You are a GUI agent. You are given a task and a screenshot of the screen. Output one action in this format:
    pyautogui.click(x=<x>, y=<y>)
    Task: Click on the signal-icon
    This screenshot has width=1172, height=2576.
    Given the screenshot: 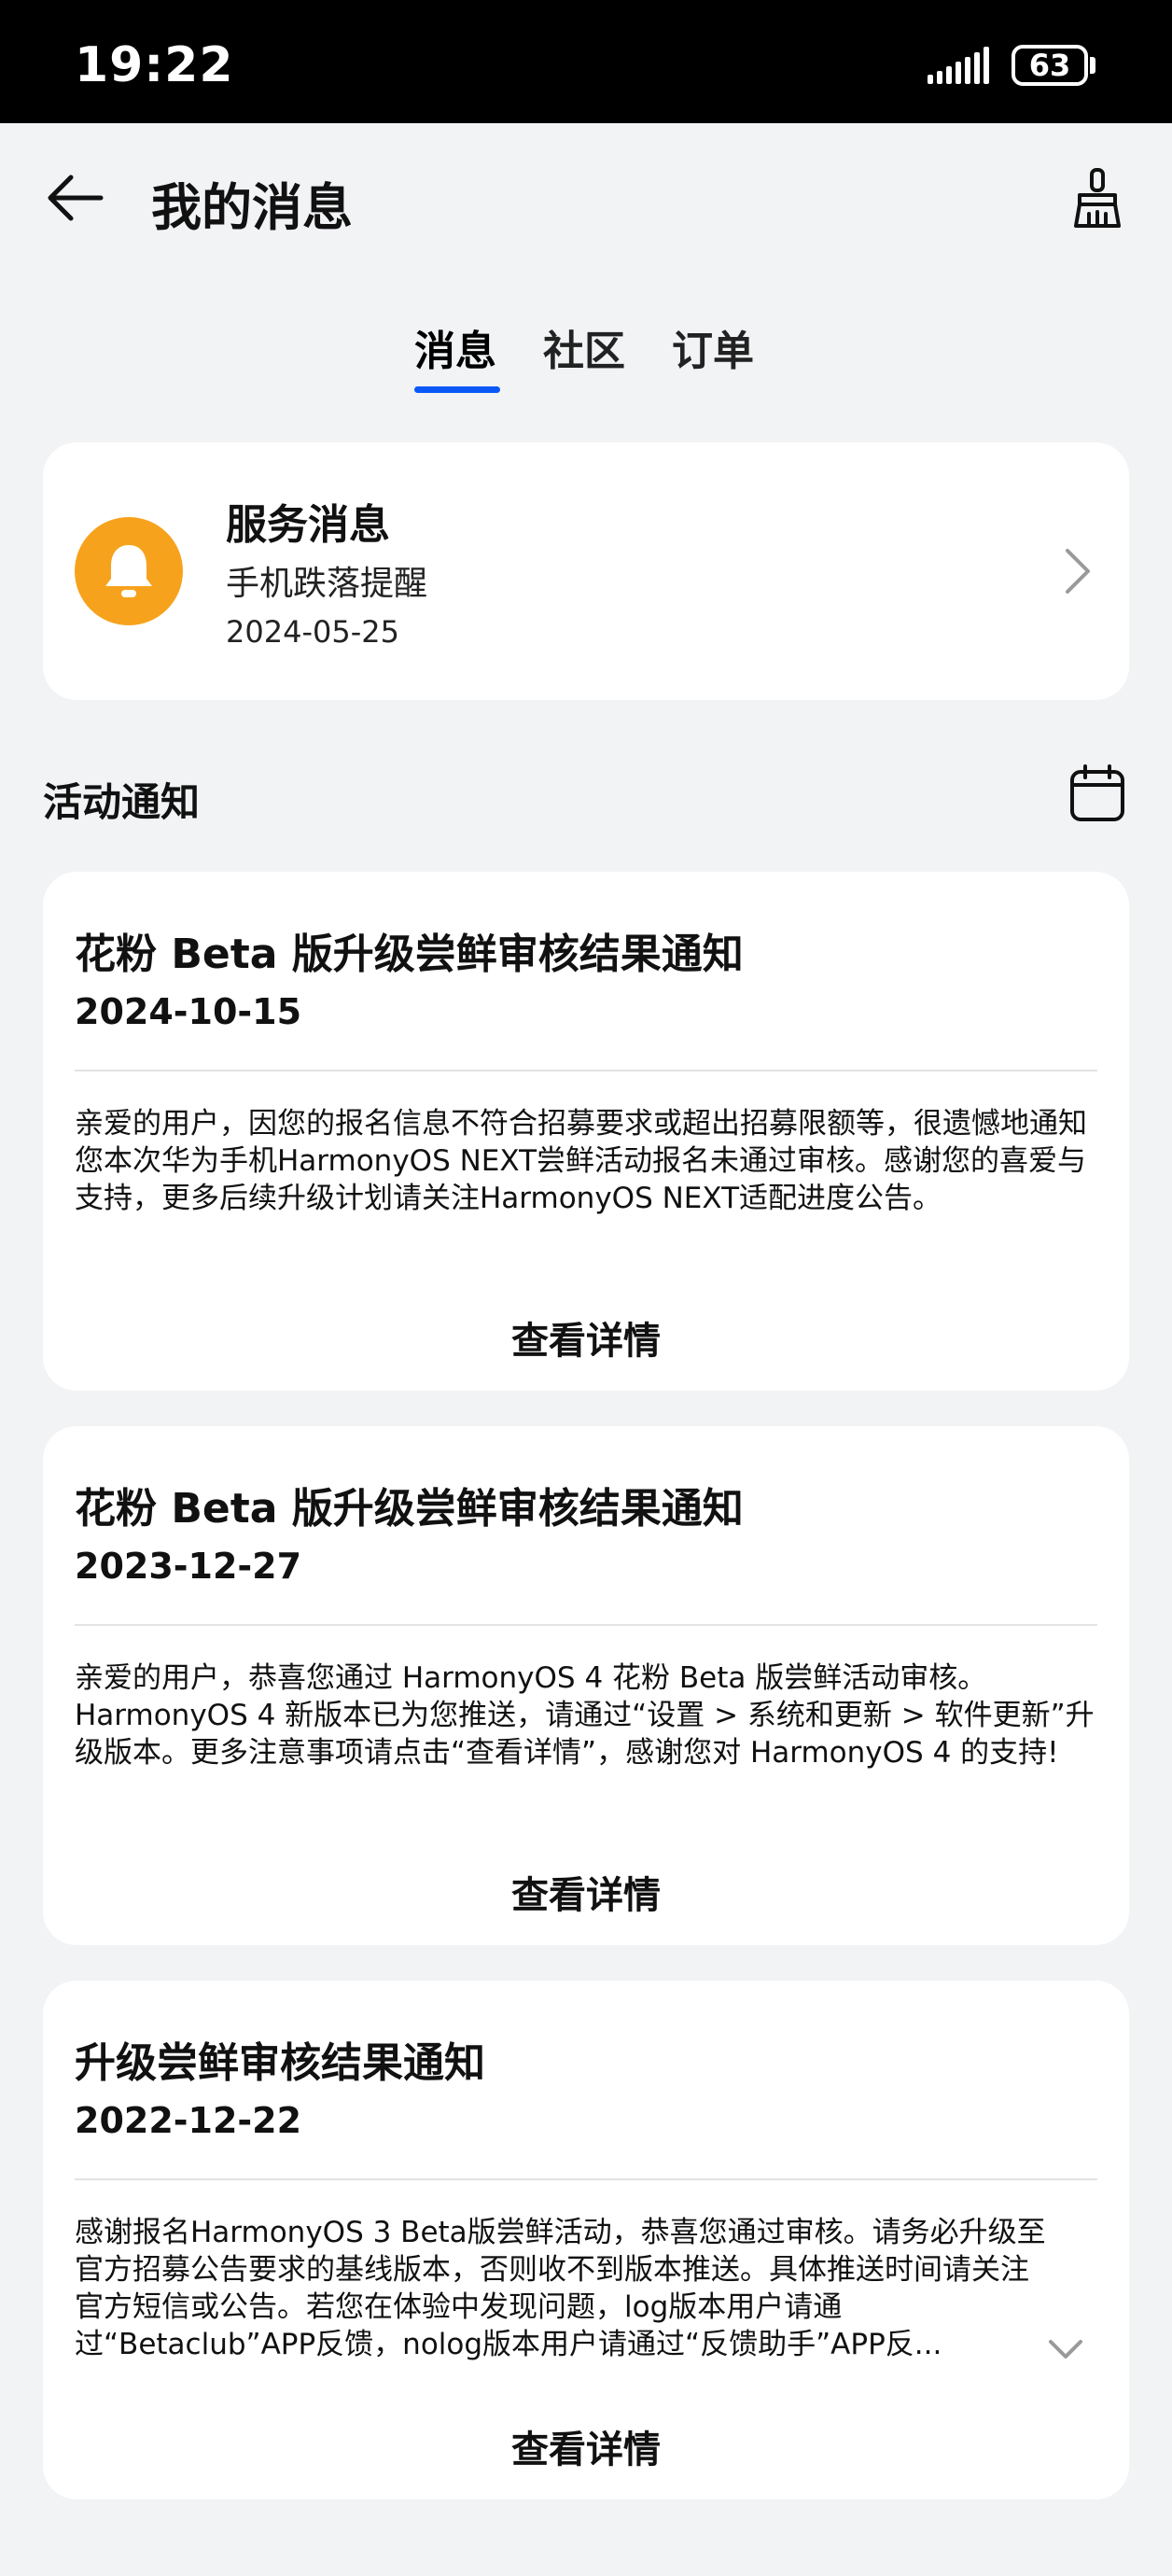 What is the action you would take?
    pyautogui.click(x=958, y=65)
    